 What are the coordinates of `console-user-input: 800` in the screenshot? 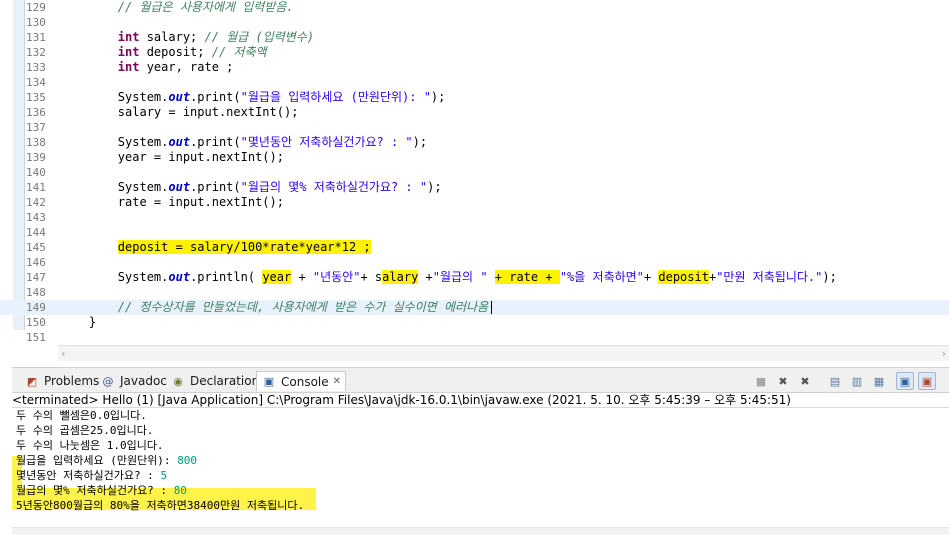 It's located at (187, 460).